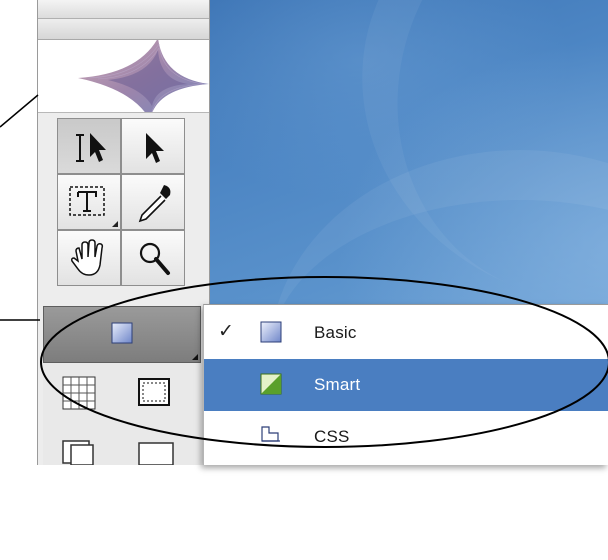 The height and width of the screenshot is (560, 608). What do you see at coordinates (78, 453) in the screenshot?
I see `linked-frame-tool-icon` at bounding box center [78, 453].